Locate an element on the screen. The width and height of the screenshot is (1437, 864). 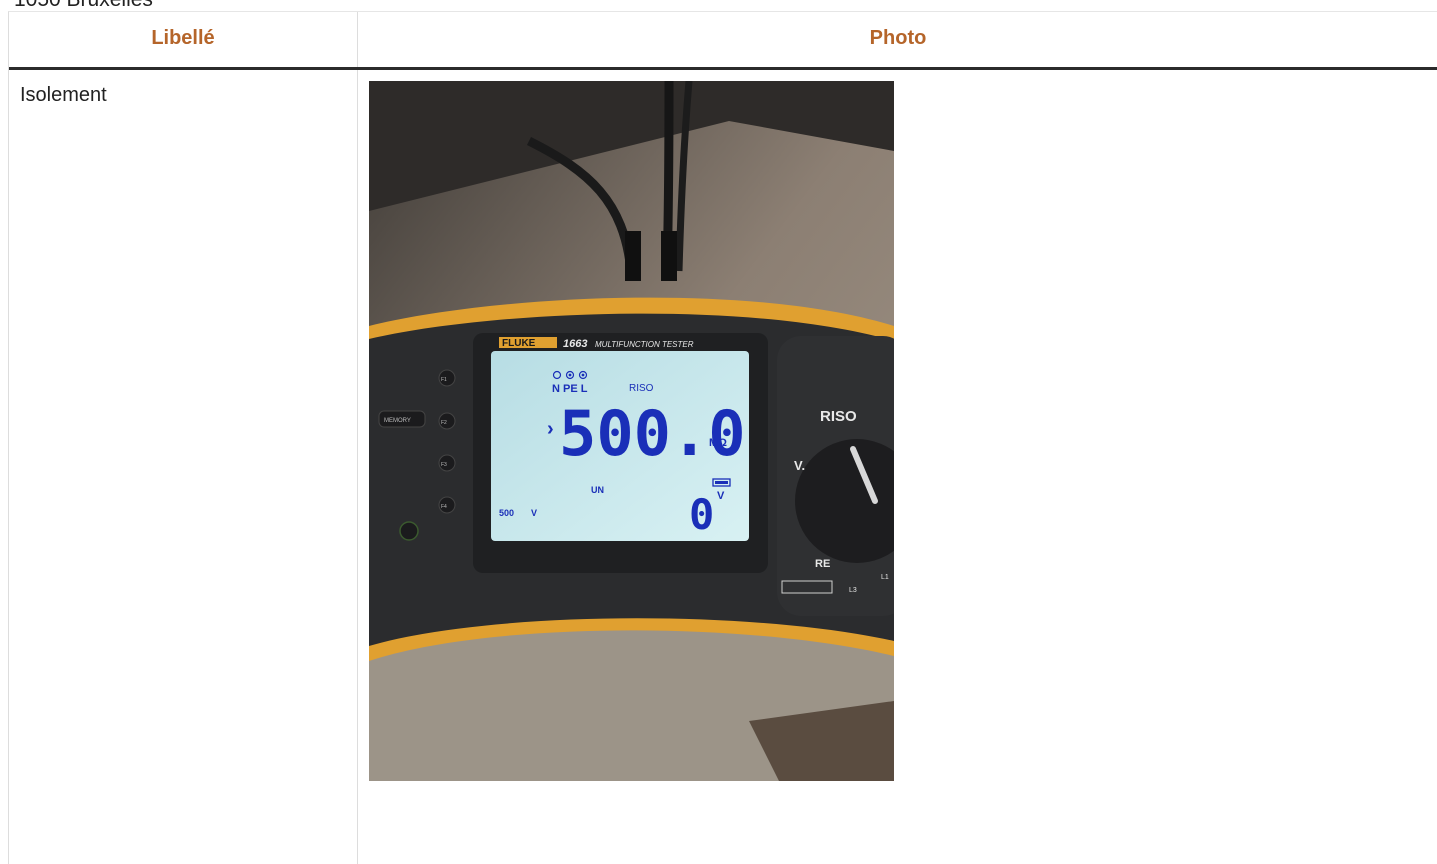
secondary-reading: 0 is located at coordinates (701, 514).